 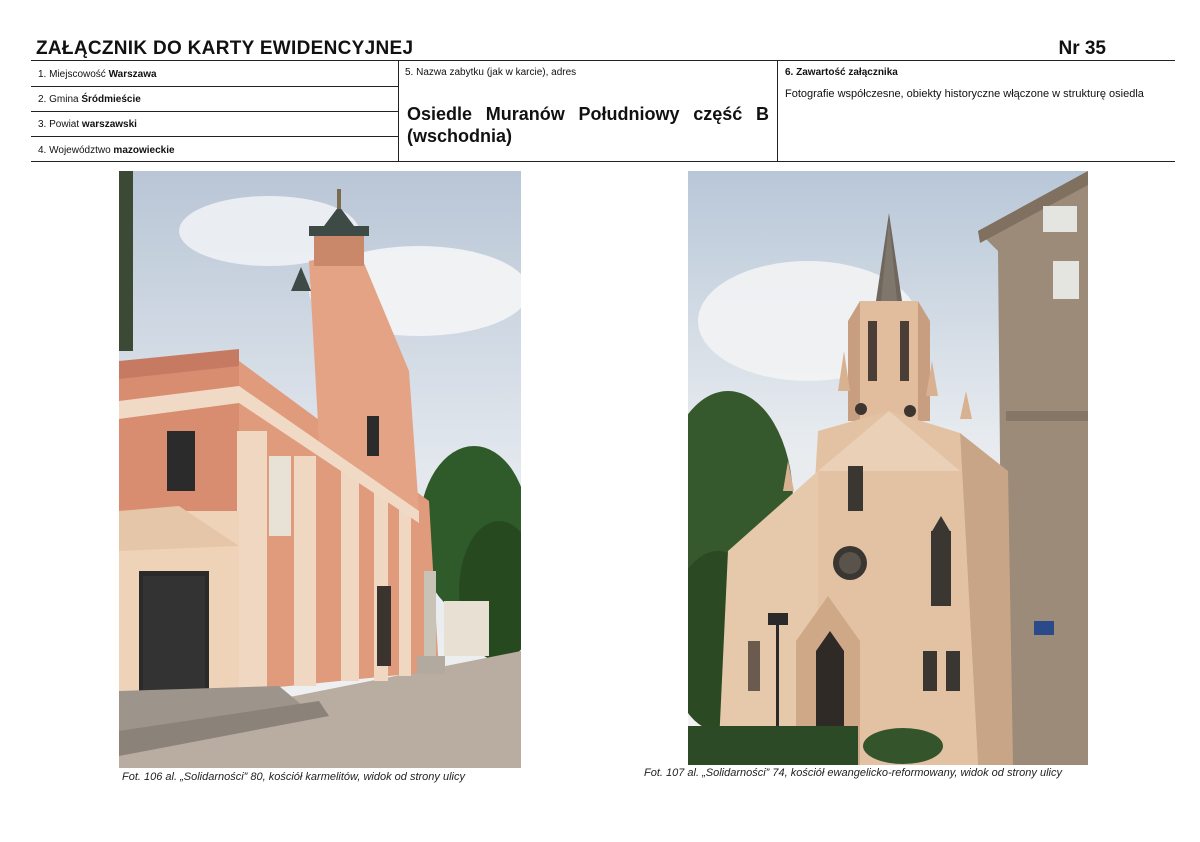 What do you see at coordinates (603, 60) in the screenshot?
I see `header-rule` at bounding box center [603, 60].